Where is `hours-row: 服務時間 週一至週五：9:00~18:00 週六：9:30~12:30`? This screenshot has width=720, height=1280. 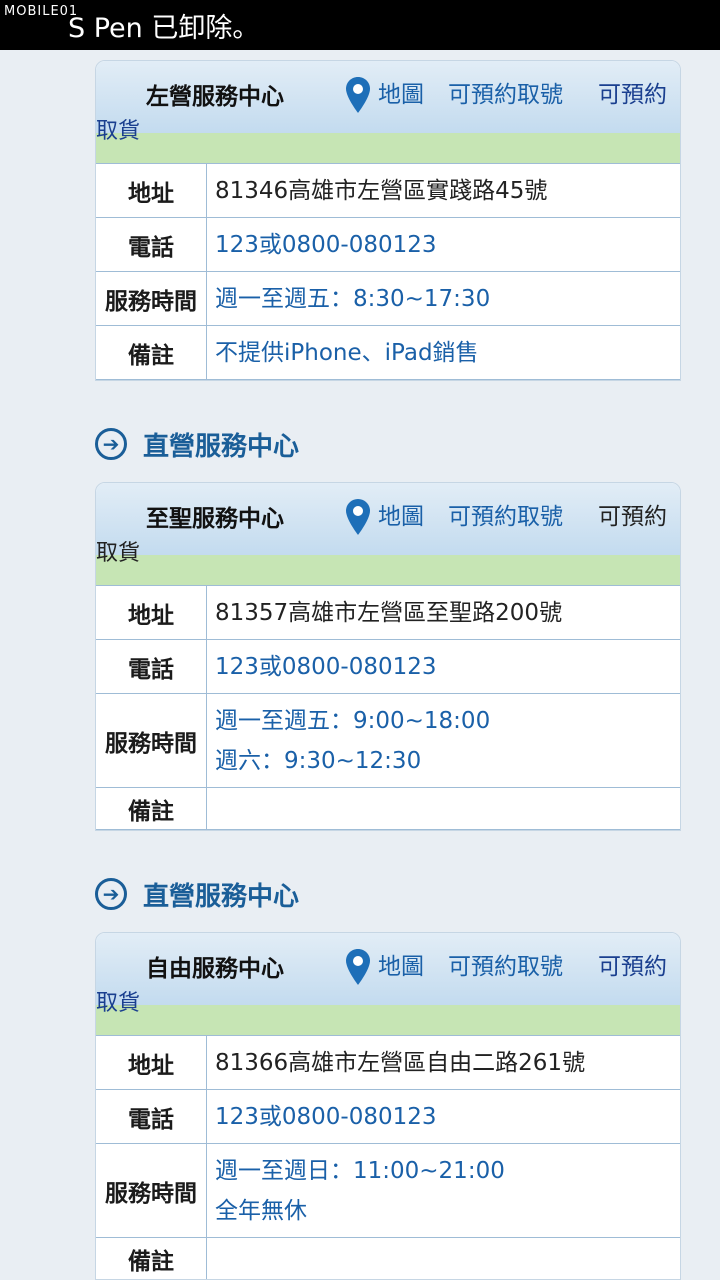 hours-row: 服務時間 週一至週五：9:00~18:00 週六：9:30~12:30 is located at coordinates (388, 740).